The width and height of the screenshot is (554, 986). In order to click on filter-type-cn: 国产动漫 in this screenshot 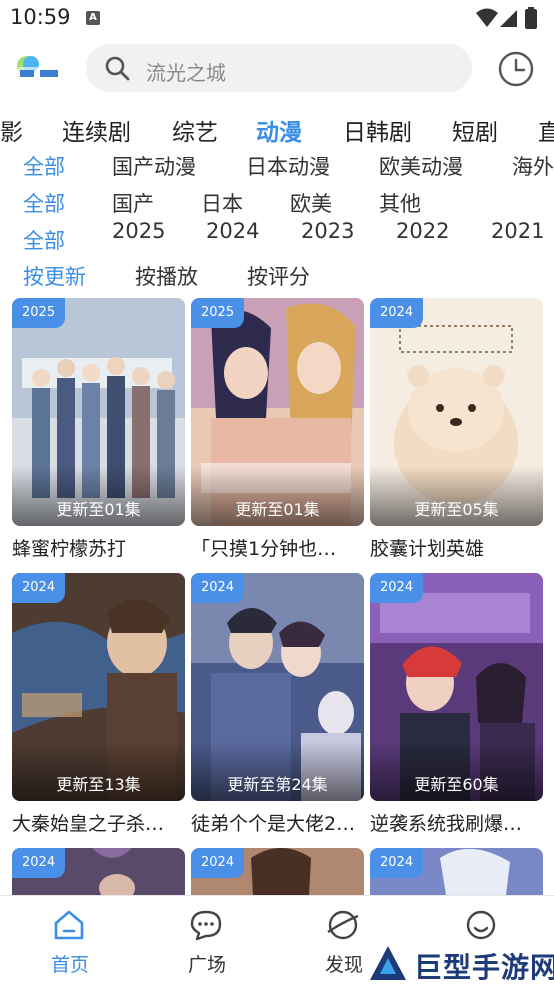, I will do `click(154, 166)`.